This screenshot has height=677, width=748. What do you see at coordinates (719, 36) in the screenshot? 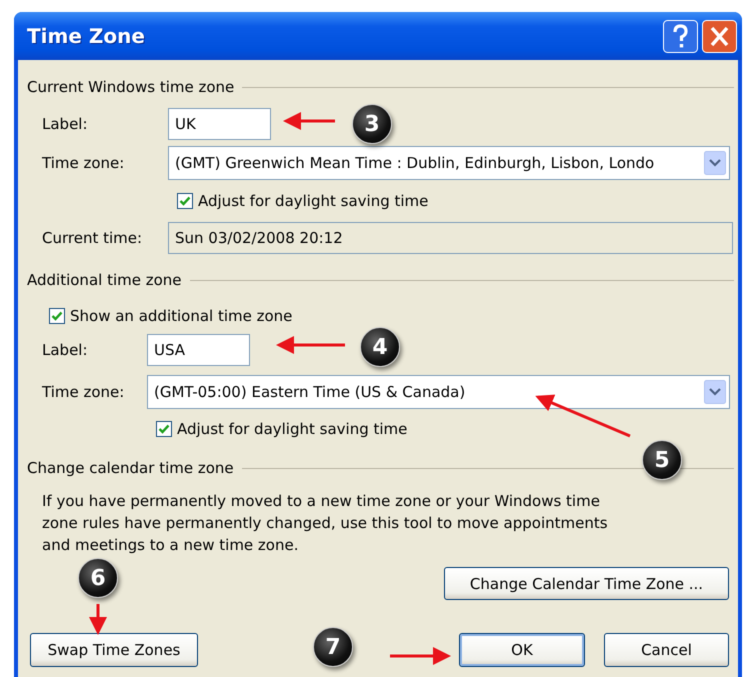
I see `close-icon` at bounding box center [719, 36].